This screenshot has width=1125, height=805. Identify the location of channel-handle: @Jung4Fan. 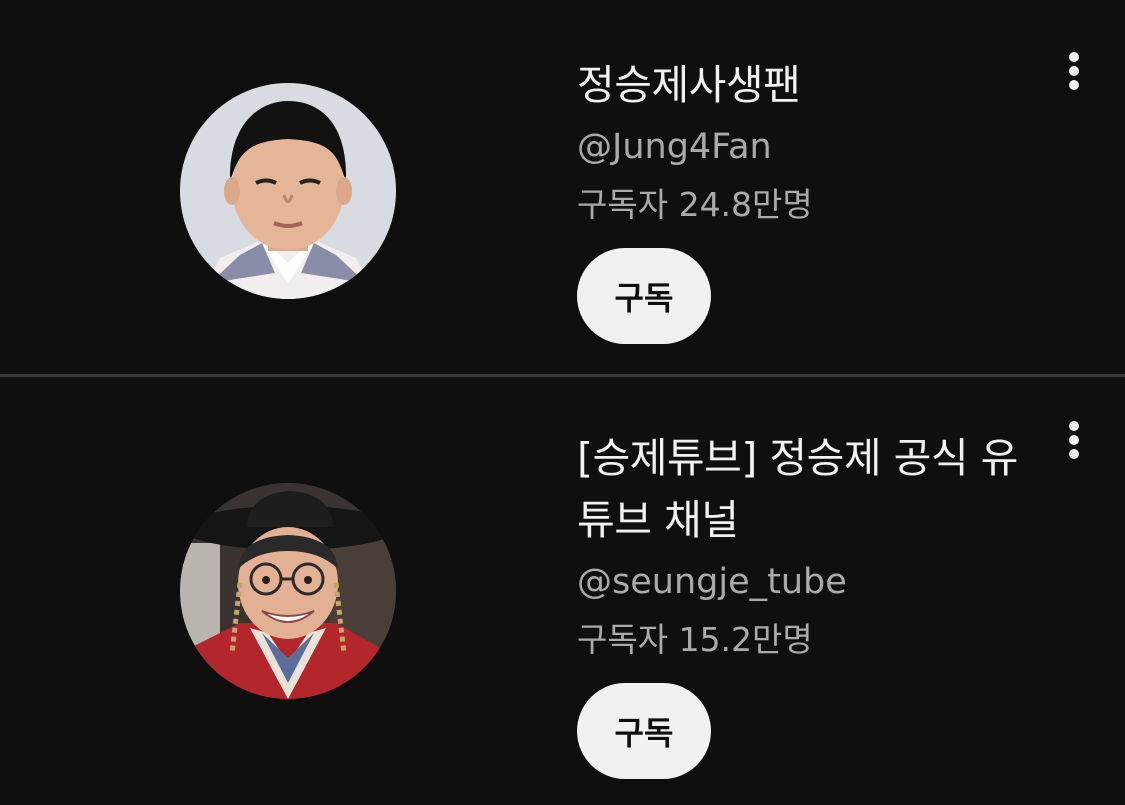
(674, 147).